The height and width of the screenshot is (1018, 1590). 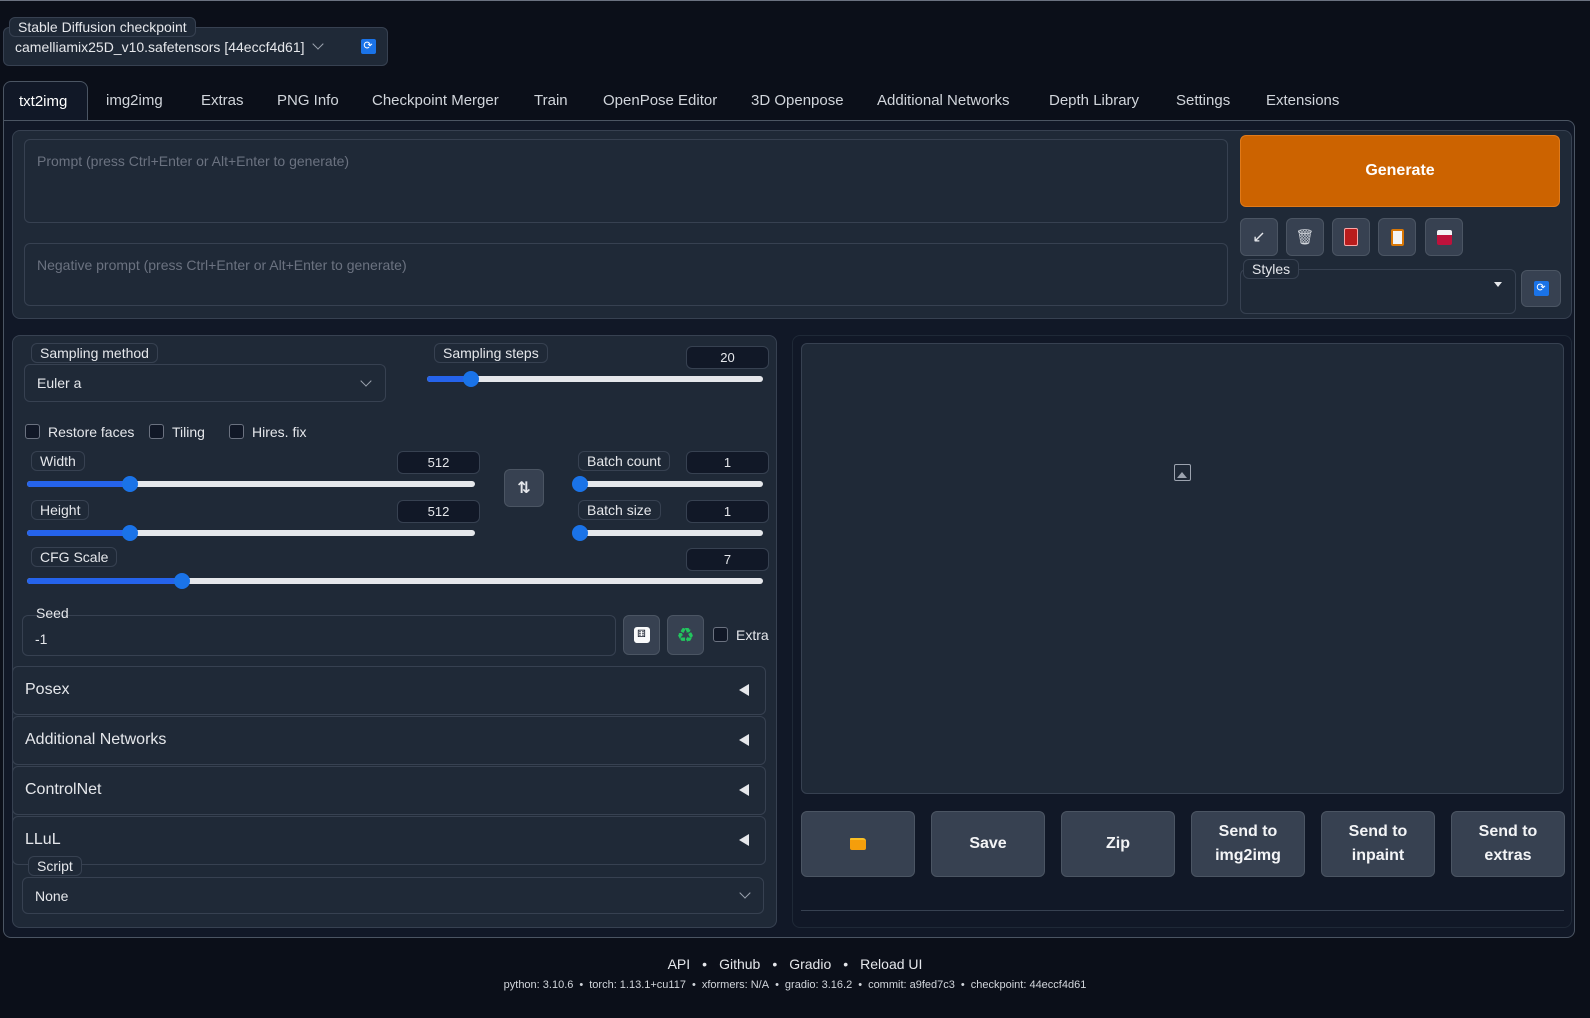 What do you see at coordinates (797, 101) in the screenshot?
I see `tab-3d-openpose: 3D Openpose` at bounding box center [797, 101].